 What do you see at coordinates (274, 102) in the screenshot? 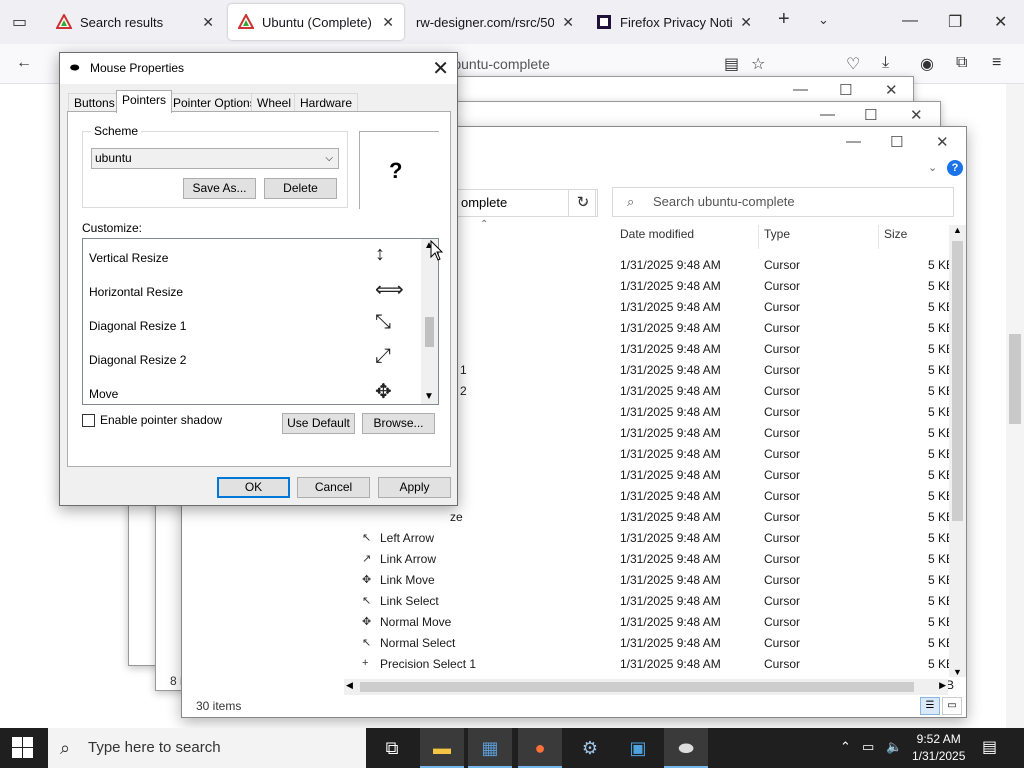
I see `tab-wheel: Wheel` at bounding box center [274, 102].